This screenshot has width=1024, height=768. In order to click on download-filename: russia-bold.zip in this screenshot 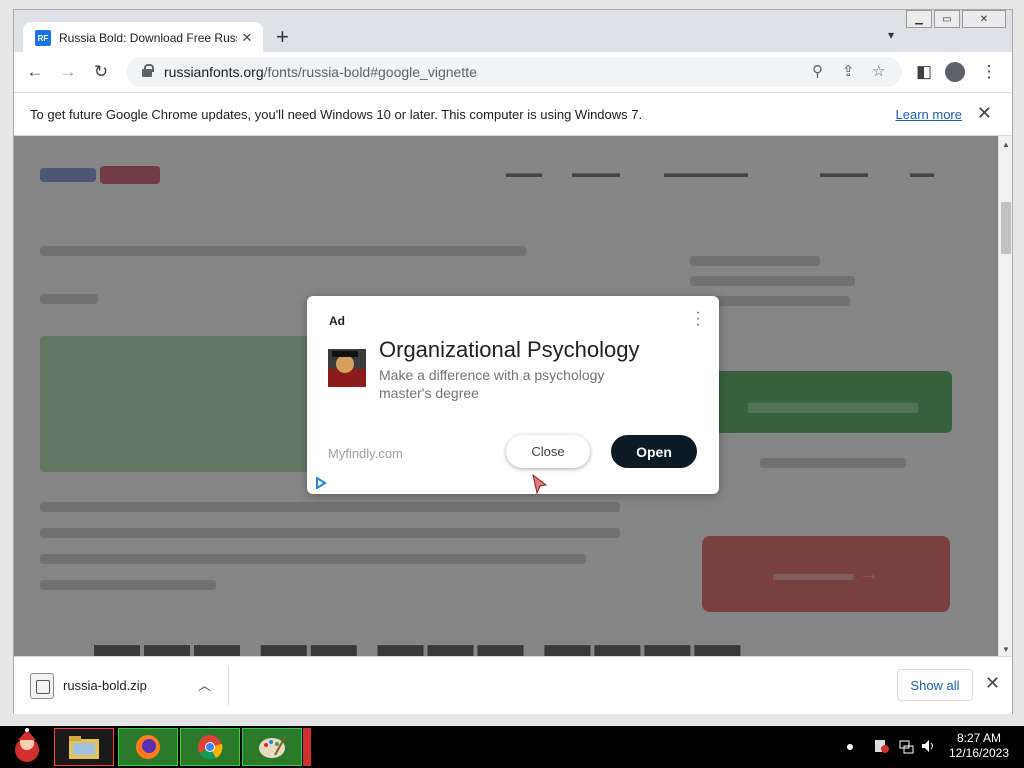, I will do `click(105, 685)`.